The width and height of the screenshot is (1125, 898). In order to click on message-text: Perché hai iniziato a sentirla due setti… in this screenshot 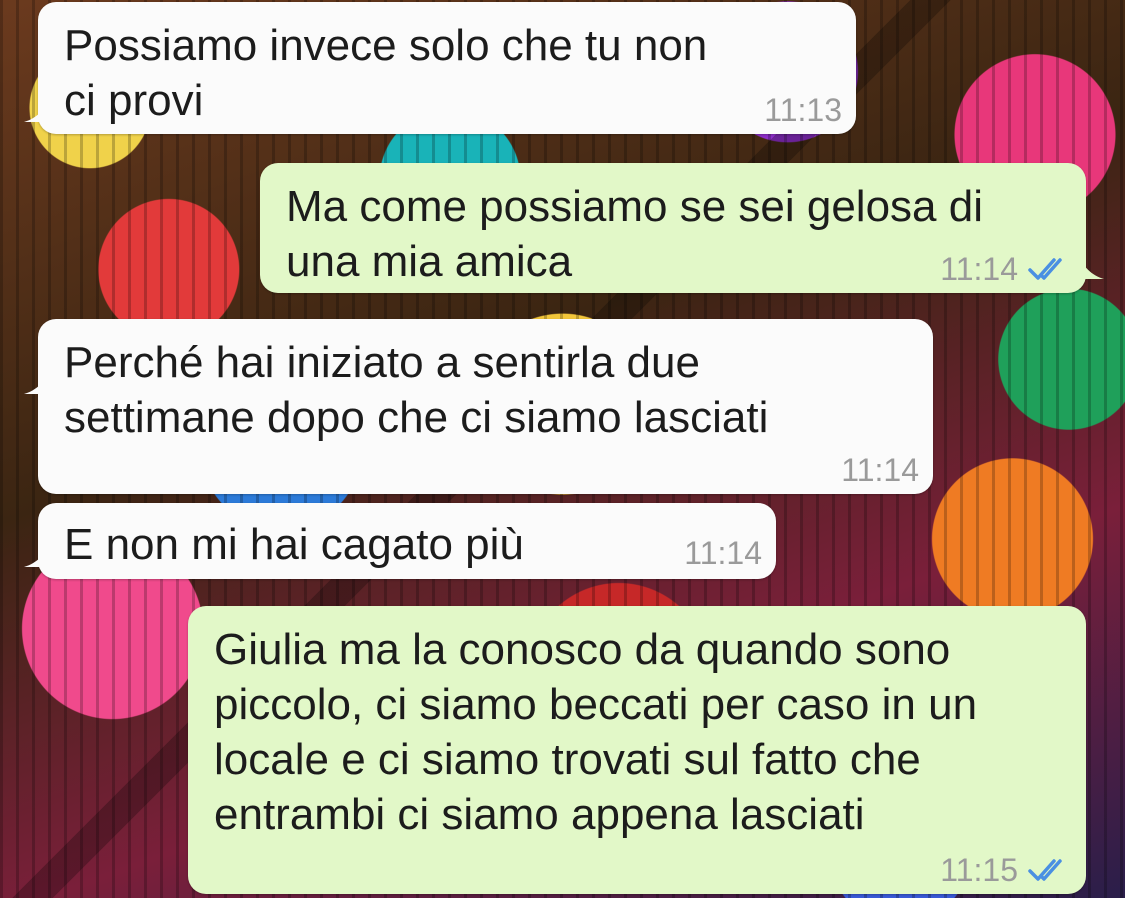, I will do `click(416, 390)`.